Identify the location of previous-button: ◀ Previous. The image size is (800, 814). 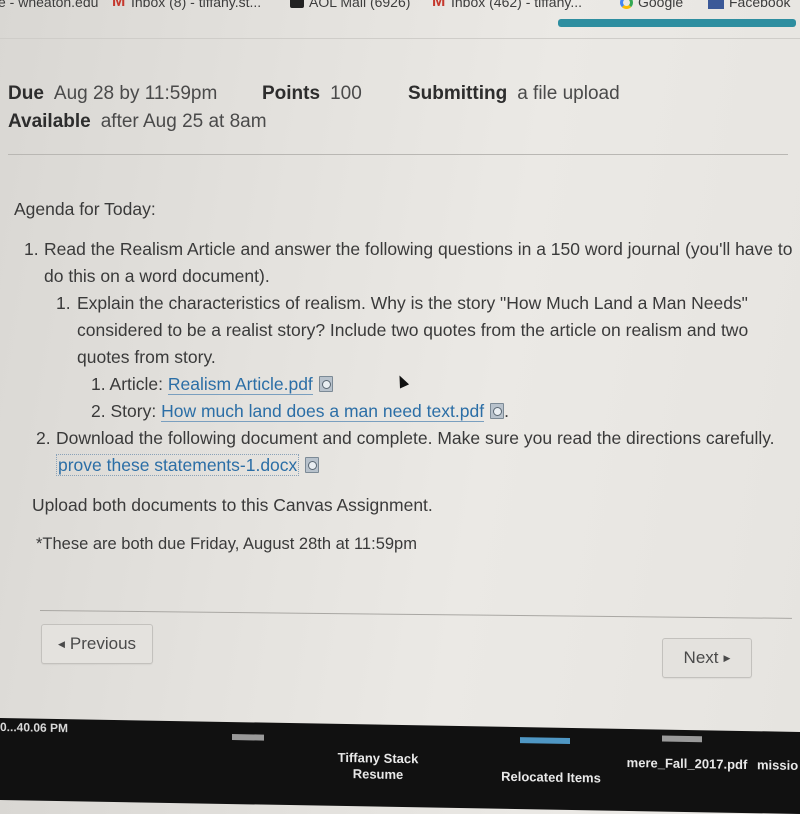
(97, 644).